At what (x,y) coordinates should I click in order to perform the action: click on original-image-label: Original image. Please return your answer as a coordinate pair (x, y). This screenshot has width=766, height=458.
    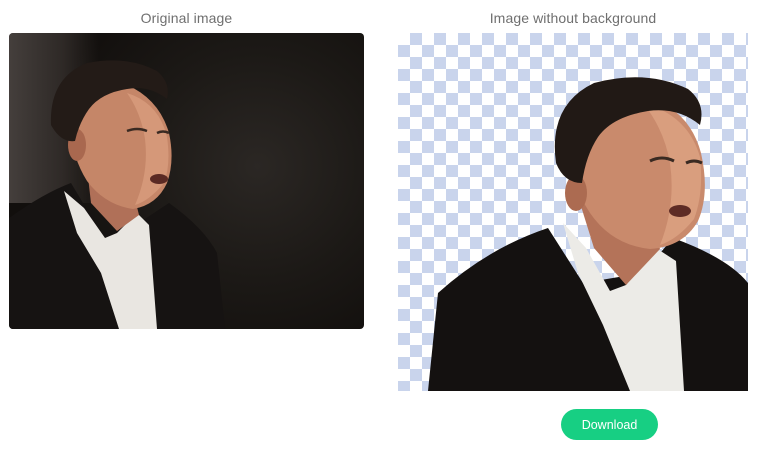
    Looking at the image, I should click on (186, 18).